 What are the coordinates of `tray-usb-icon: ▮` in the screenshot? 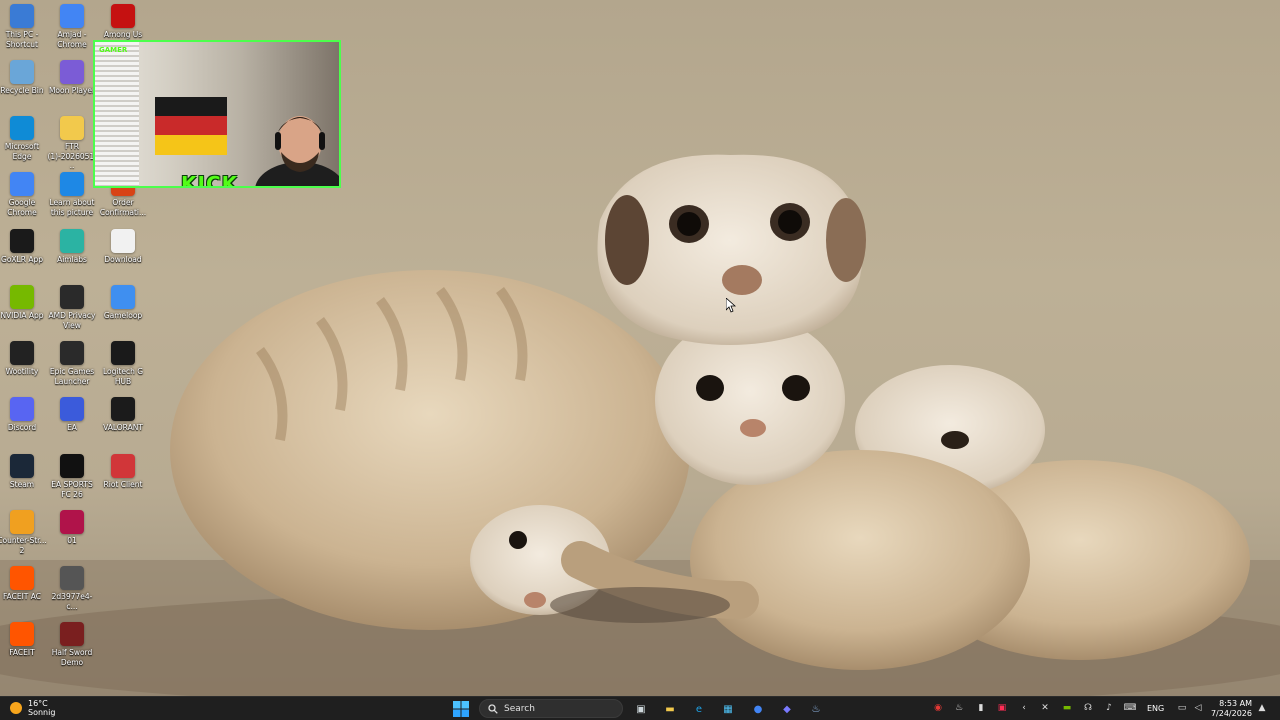 It's located at (981, 708).